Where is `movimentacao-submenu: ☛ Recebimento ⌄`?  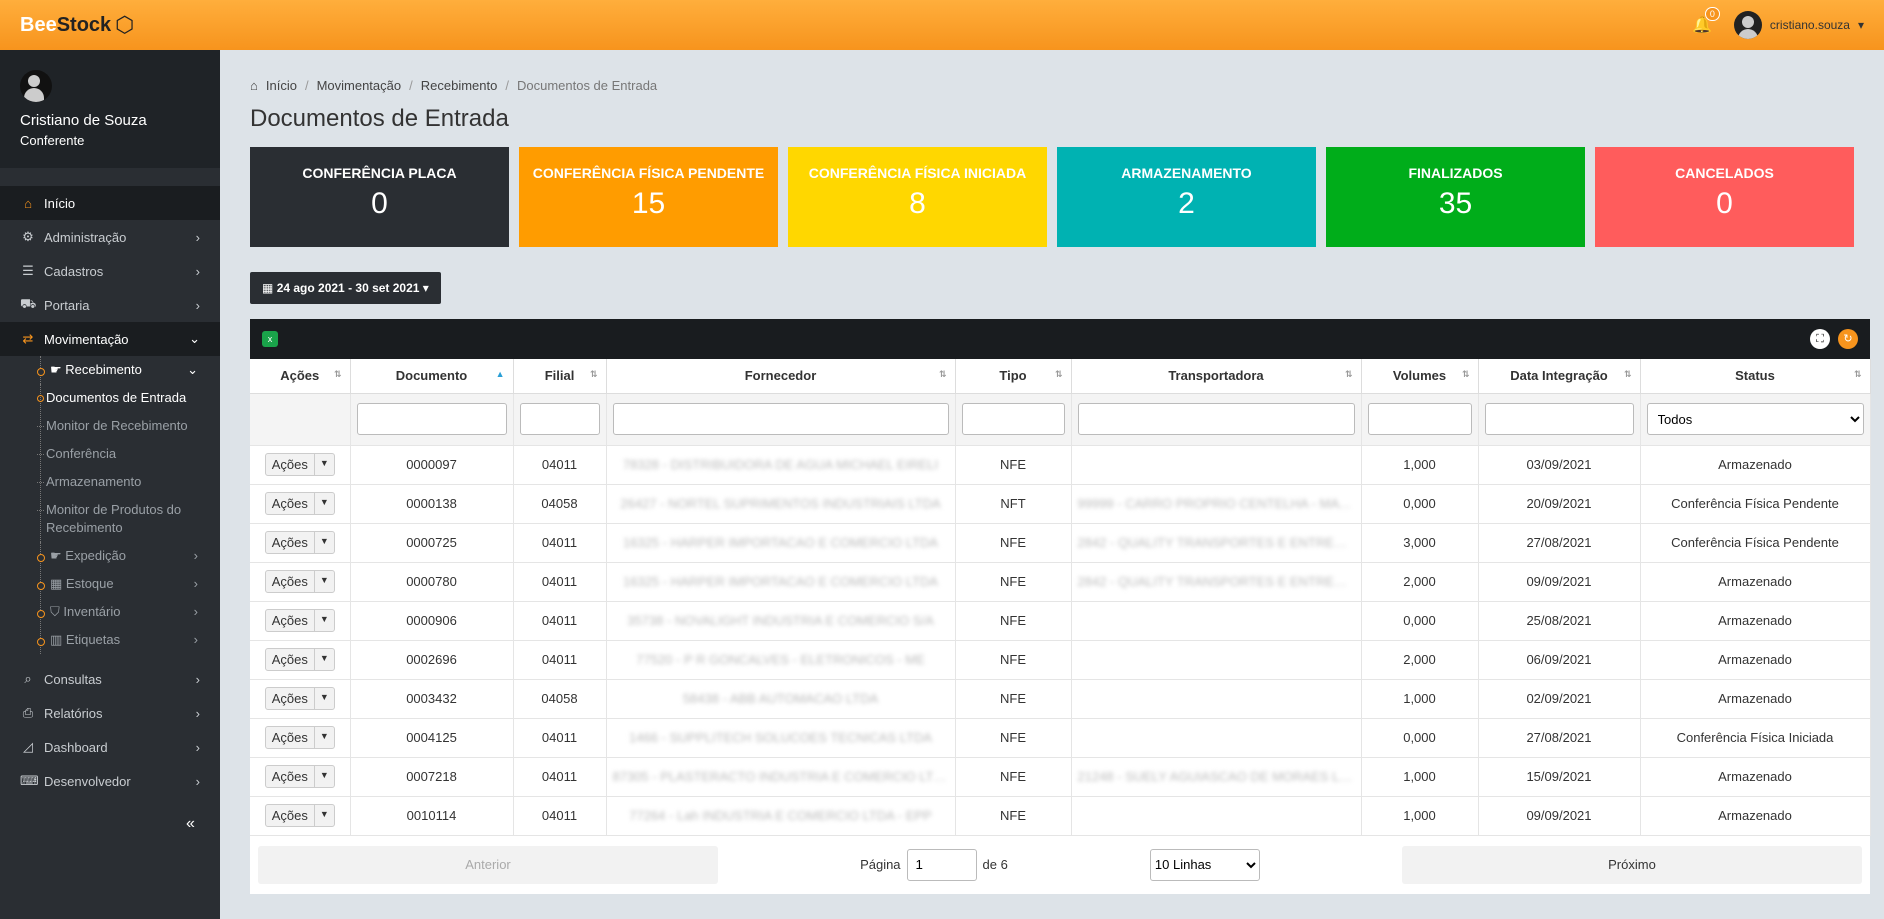
movimentacao-submenu: ☛ Recebimento ⌄ is located at coordinates (110, 370).